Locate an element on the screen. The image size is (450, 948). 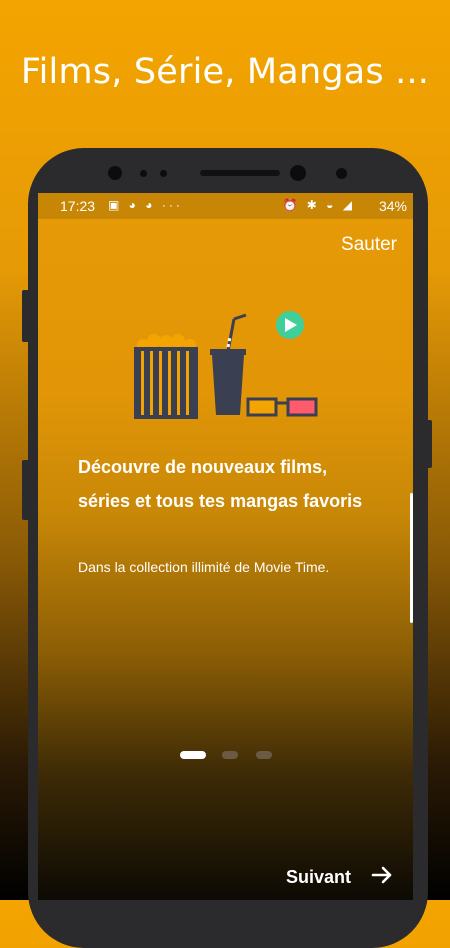
next-button: Suivant is located at coordinates (318, 877).